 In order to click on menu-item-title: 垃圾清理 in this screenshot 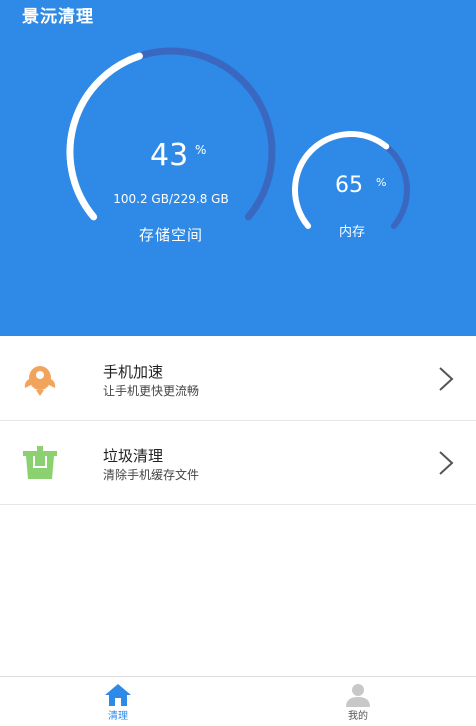, I will do `click(133, 456)`.